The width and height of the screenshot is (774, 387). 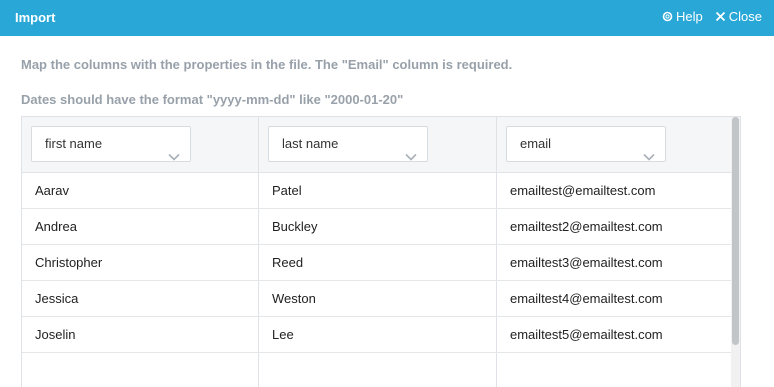 What do you see at coordinates (111, 144) in the screenshot?
I see `column-1-select: first name` at bounding box center [111, 144].